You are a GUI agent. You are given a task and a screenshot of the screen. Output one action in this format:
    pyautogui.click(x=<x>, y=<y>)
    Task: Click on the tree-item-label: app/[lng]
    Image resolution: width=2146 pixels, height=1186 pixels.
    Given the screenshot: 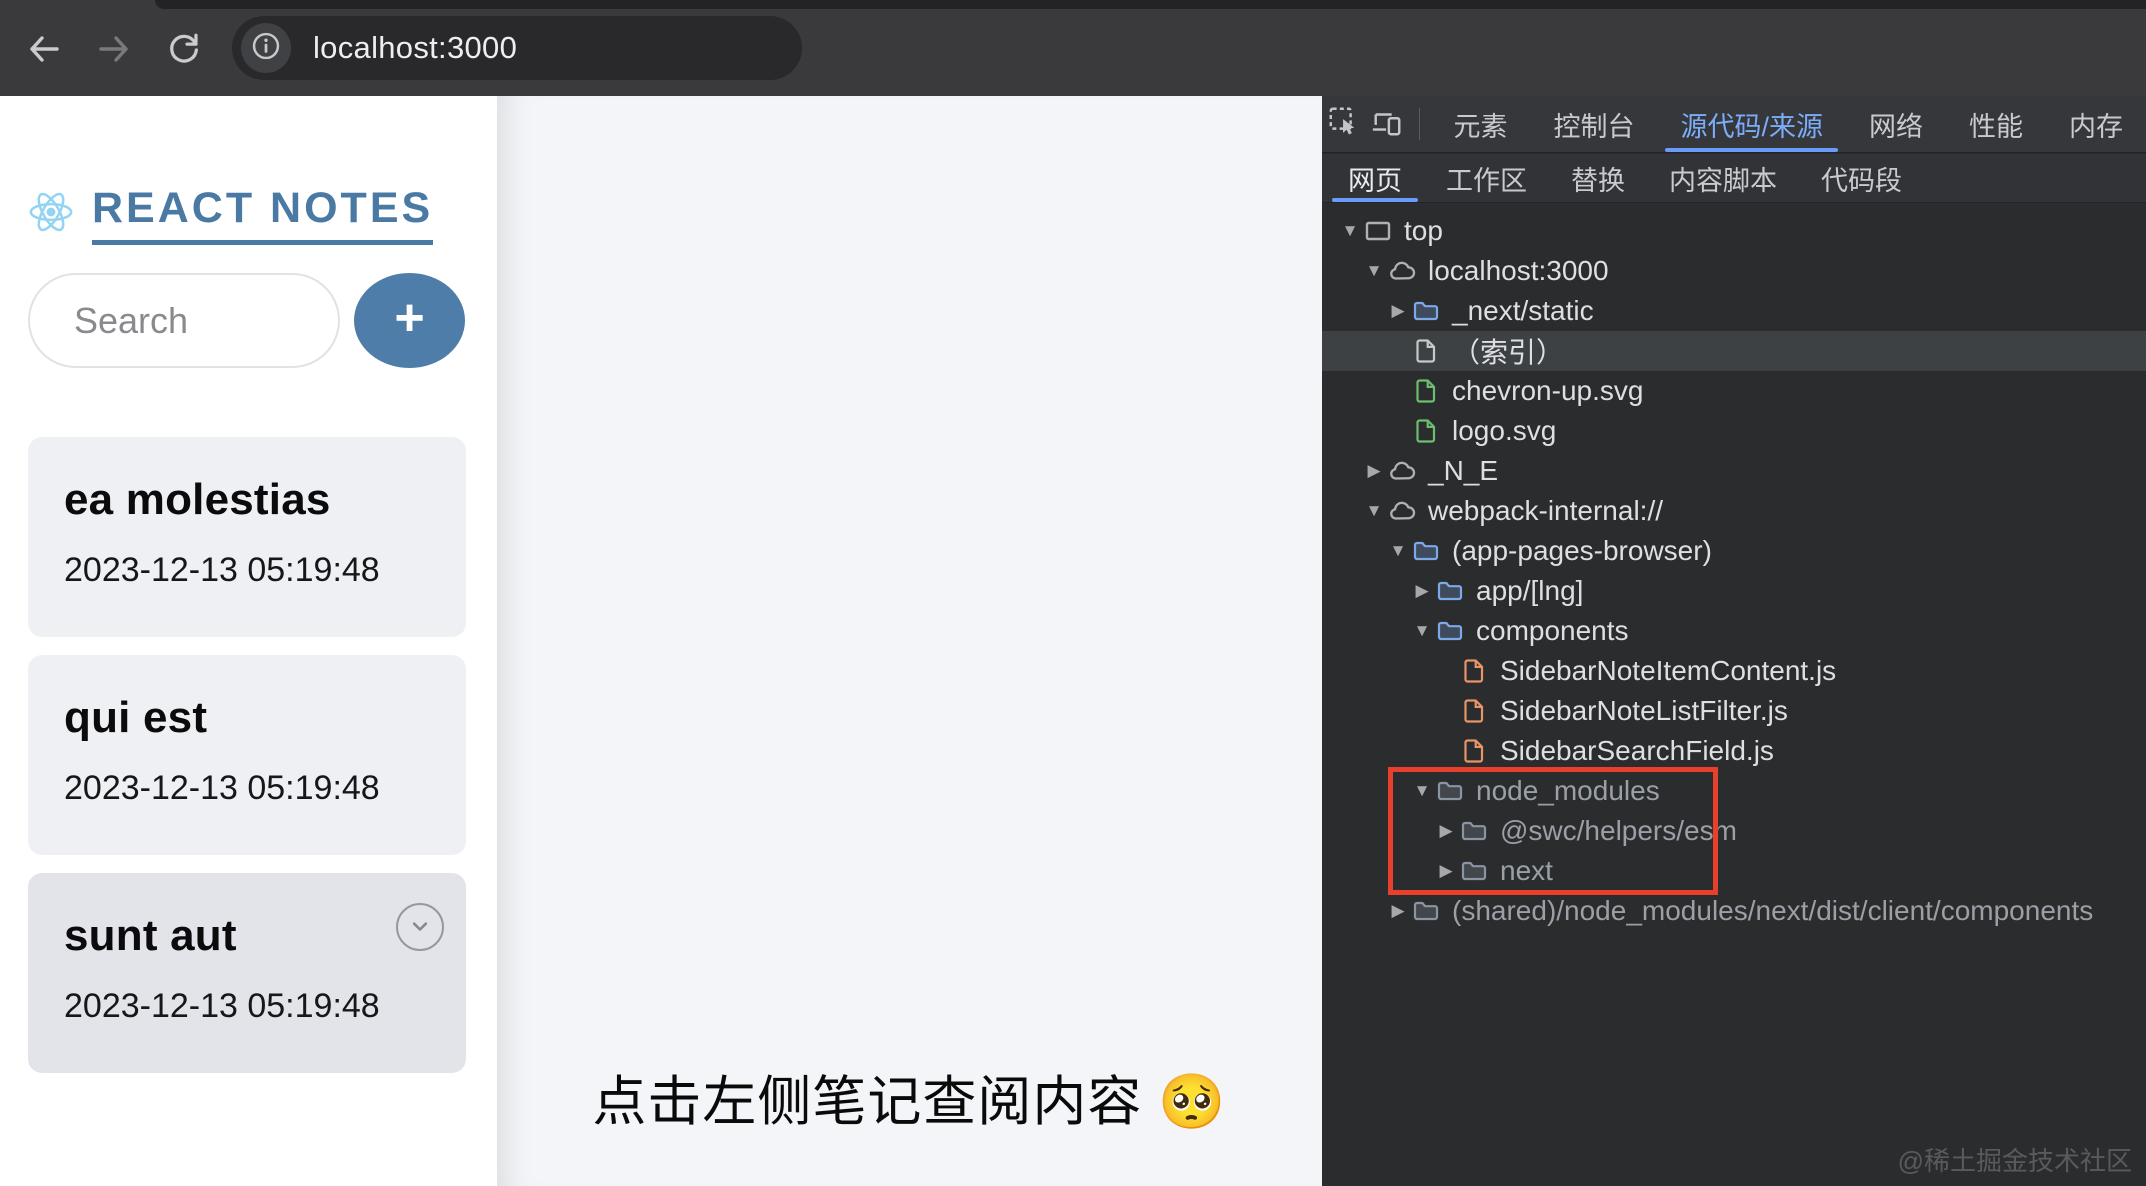 What is the action you would take?
    pyautogui.click(x=1530, y=590)
    